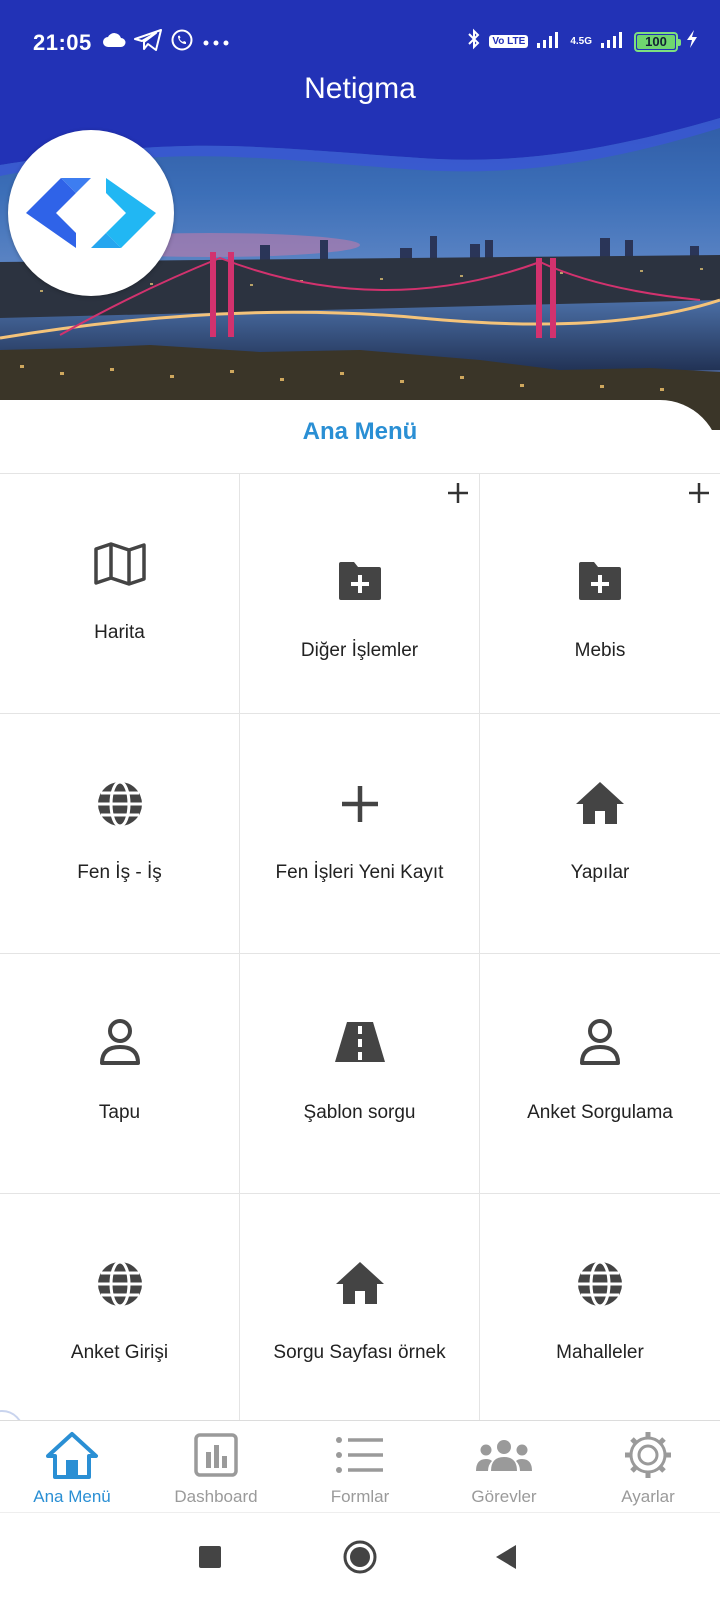 Image resolution: width=720 pixels, height=1600 pixels. I want to click on battery-icon: 100, so click(657, 41).